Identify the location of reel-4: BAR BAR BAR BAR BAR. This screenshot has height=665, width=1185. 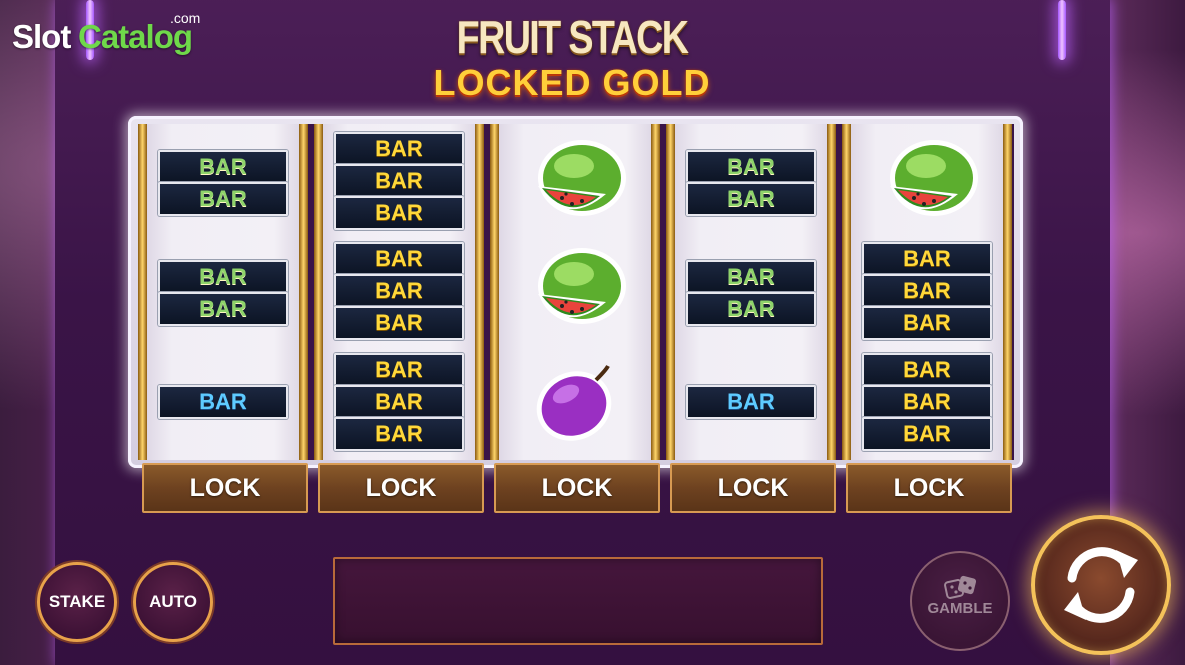
(751, 292).